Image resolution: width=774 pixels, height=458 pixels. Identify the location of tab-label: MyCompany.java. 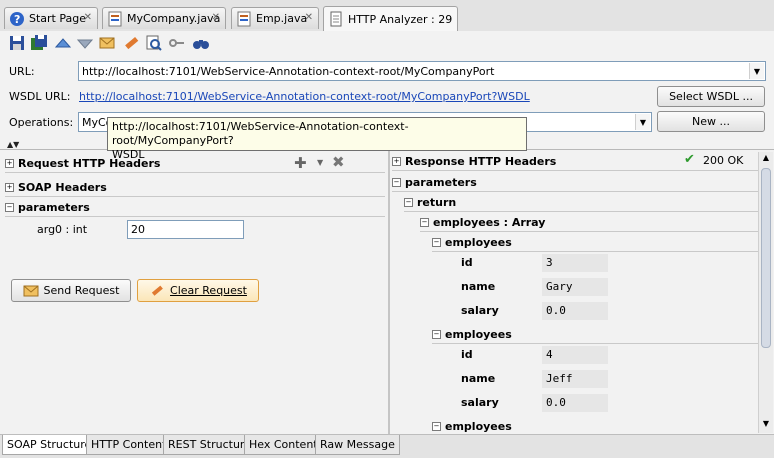
(174, 18).